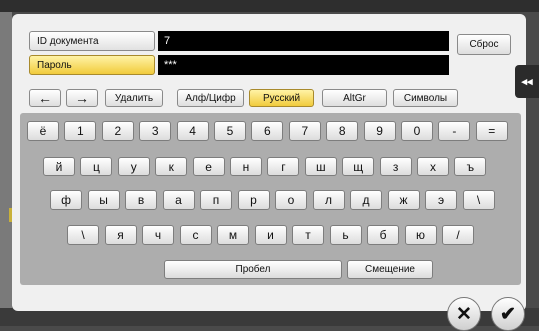  Describe the element at coordinates (208, 166) in the screenshot. I see `key: е` at that location.